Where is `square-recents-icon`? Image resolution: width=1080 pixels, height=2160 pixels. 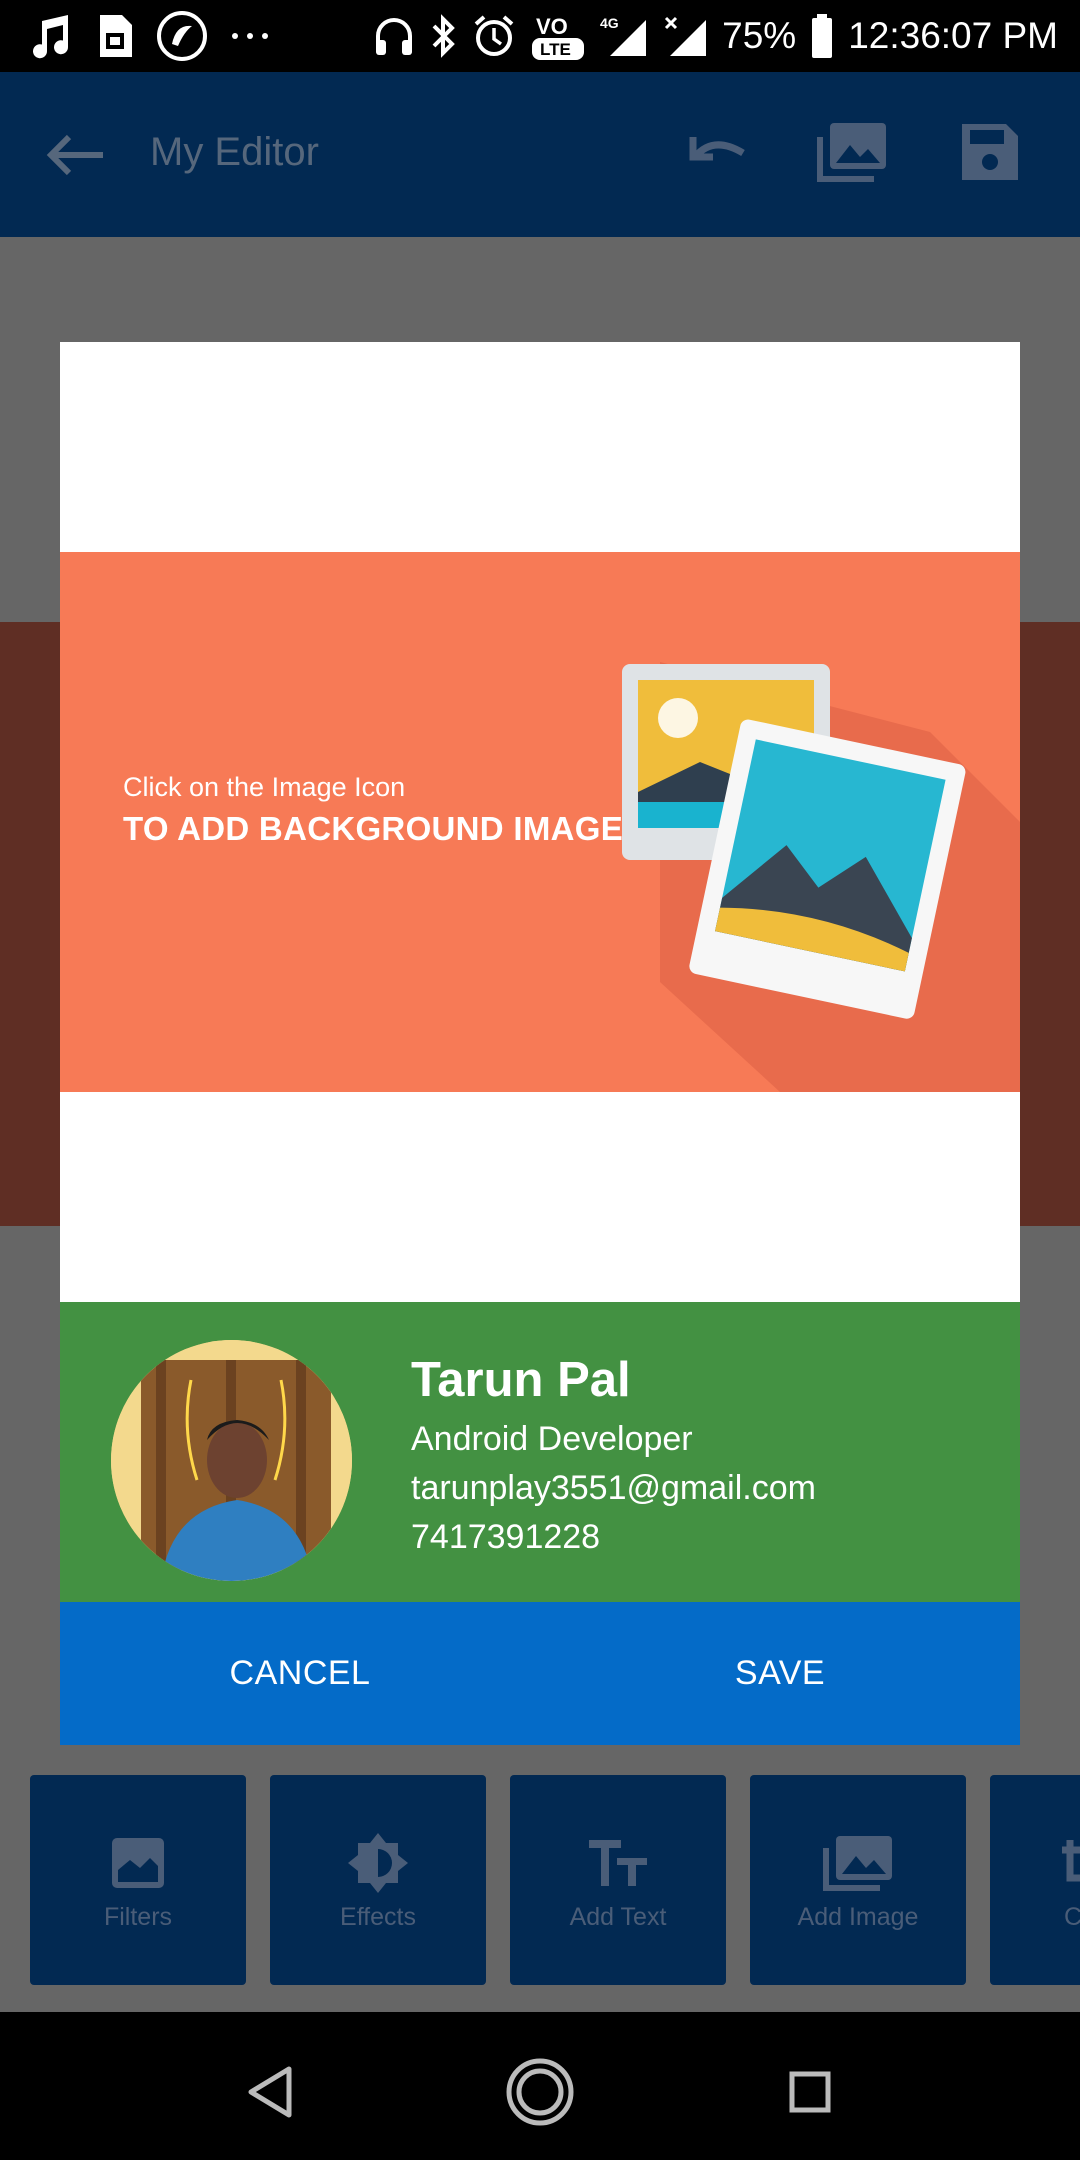 square-recents-icon is located at coordinates (810, 2092).